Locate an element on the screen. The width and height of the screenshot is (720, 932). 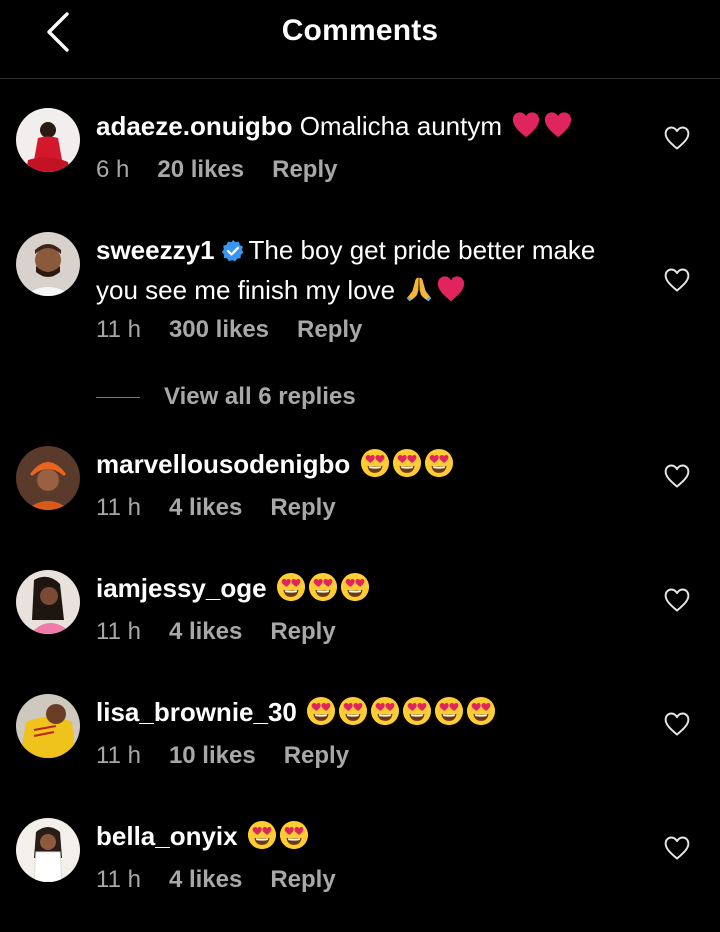
comment-body: bella_onyix is located at coordinates (371, 836).